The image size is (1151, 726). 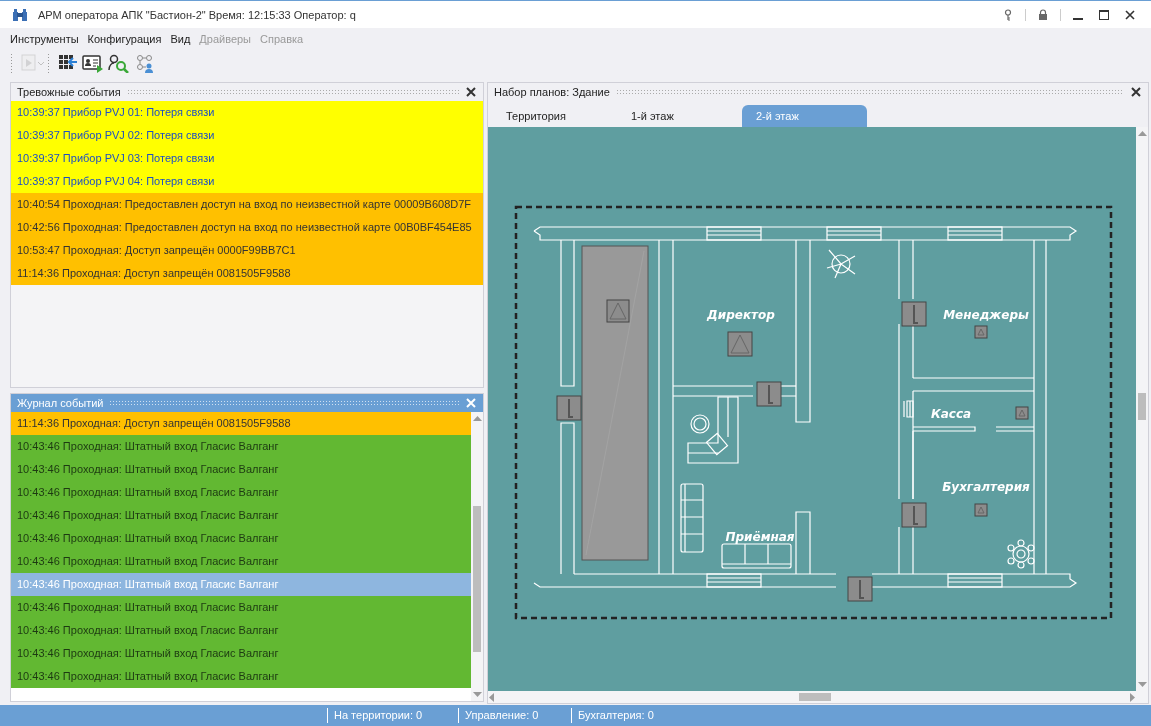 I want to click on horizontal-scrollbar, so click(x=818, y=697).